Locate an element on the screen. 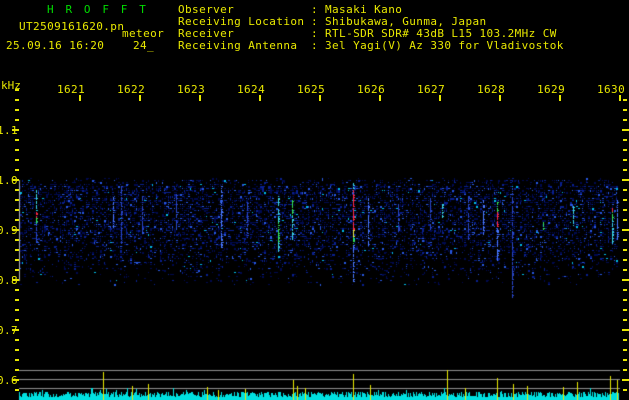  time-tick-label: 1625 is located at coordinates (311, 89).